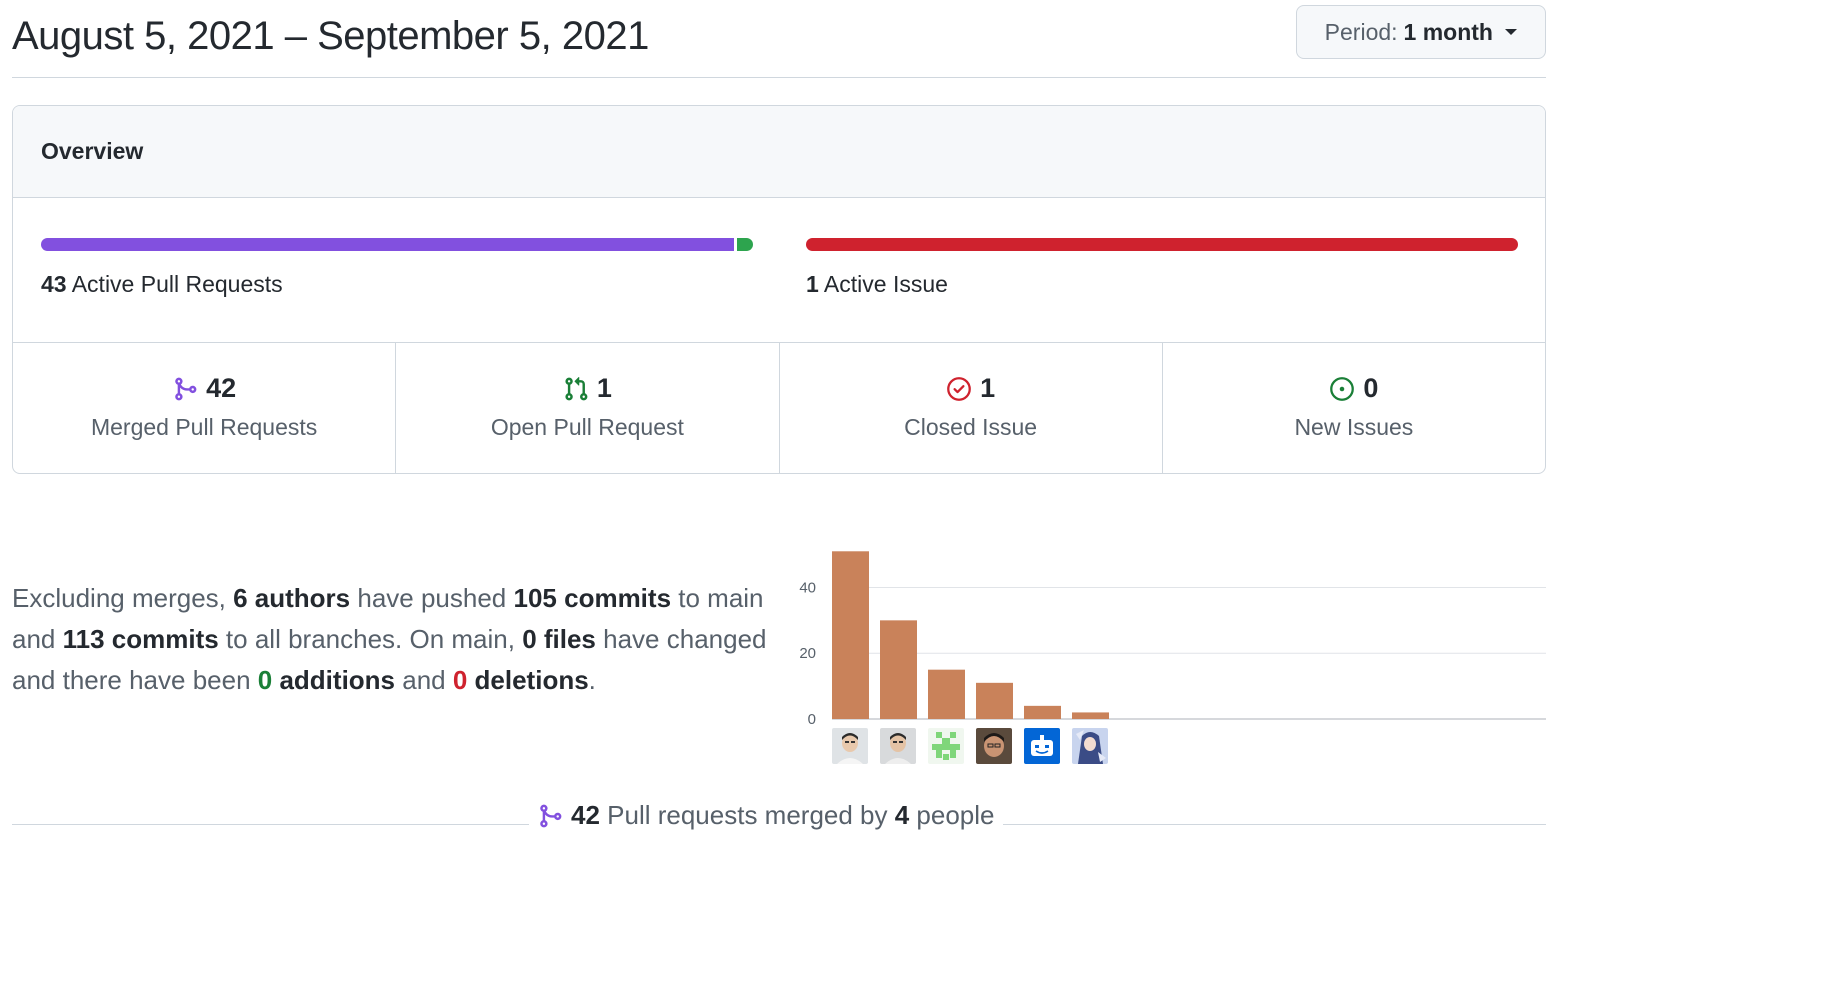 The width and height of the screenshot is (1848, 994). Describe the element at coordinates (1448, 31) in the screenshot. I see `period-value: 1 month` at that location.